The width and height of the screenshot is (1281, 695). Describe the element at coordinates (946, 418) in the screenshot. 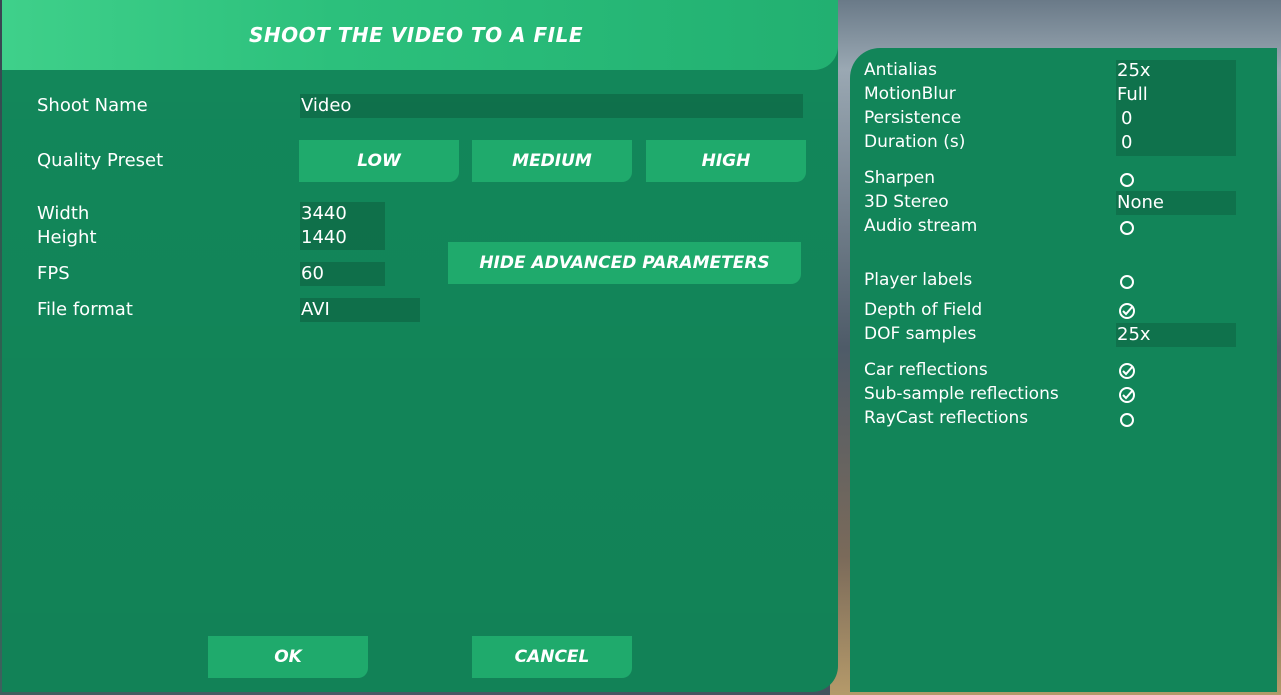

I see `raycast-reflections-label: RayCast reflections` at that location.